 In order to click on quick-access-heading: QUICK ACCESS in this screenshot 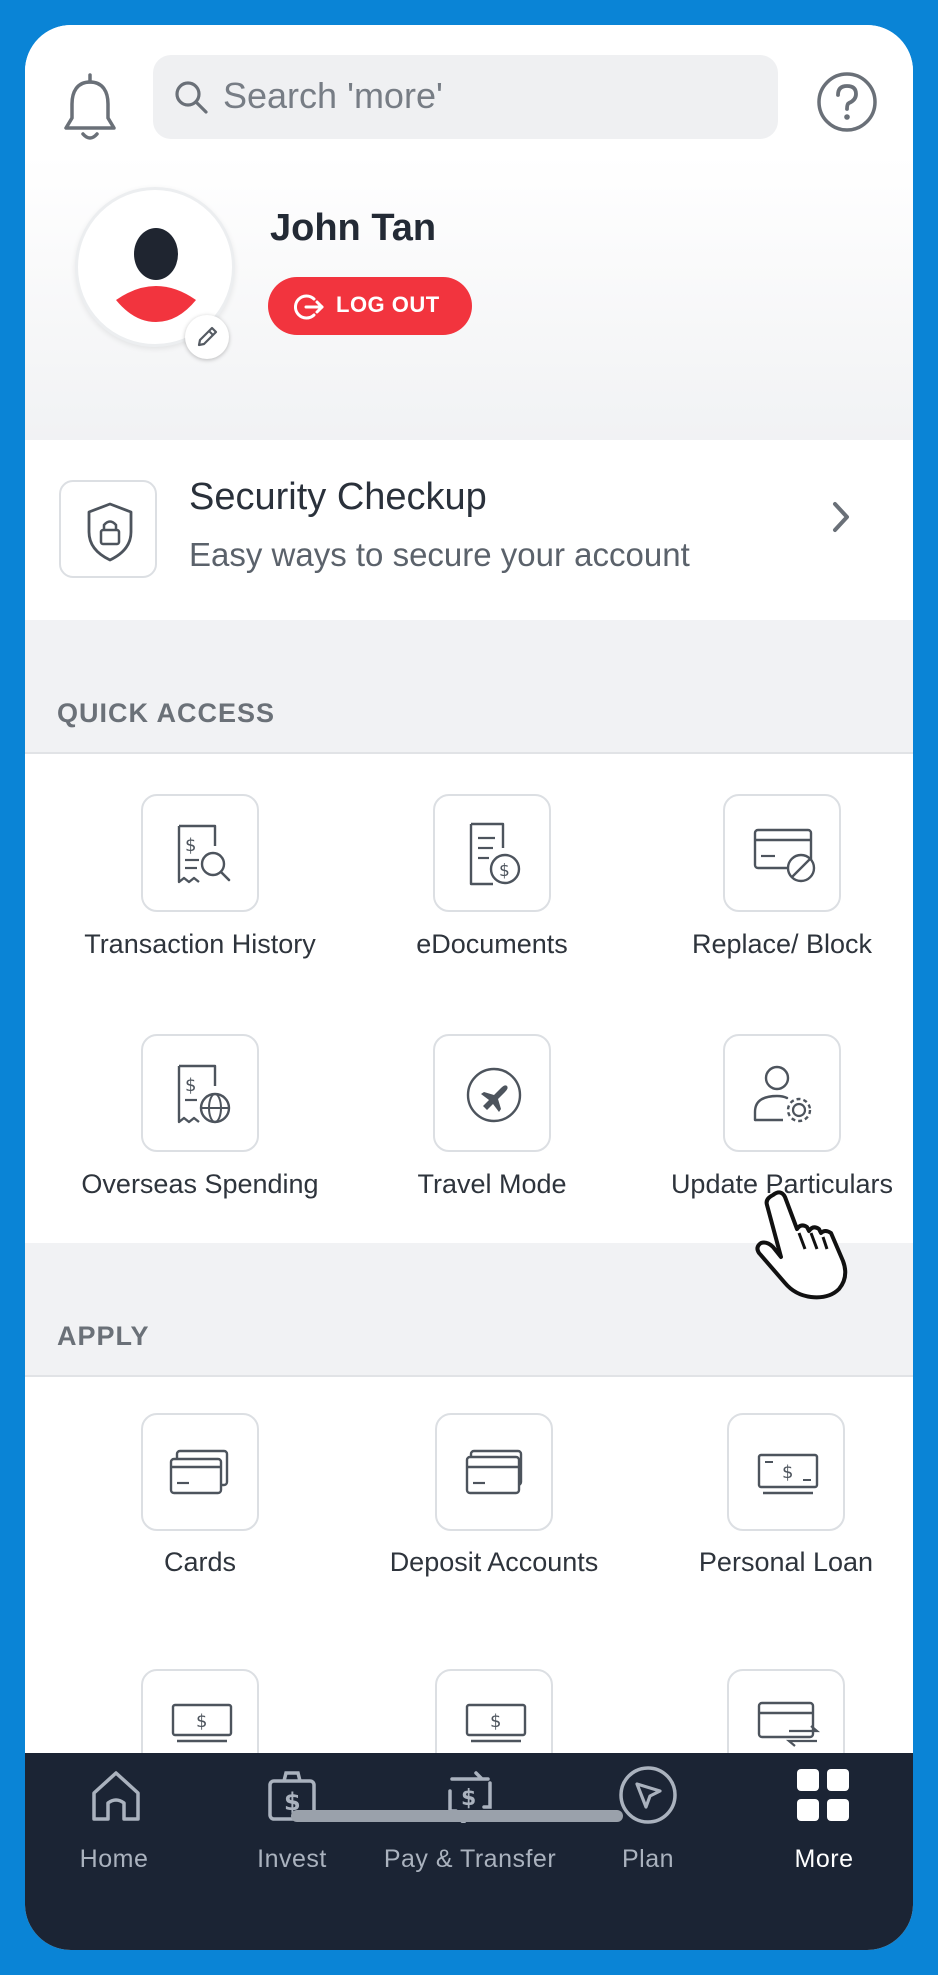, I will do `click(166, 713)`.